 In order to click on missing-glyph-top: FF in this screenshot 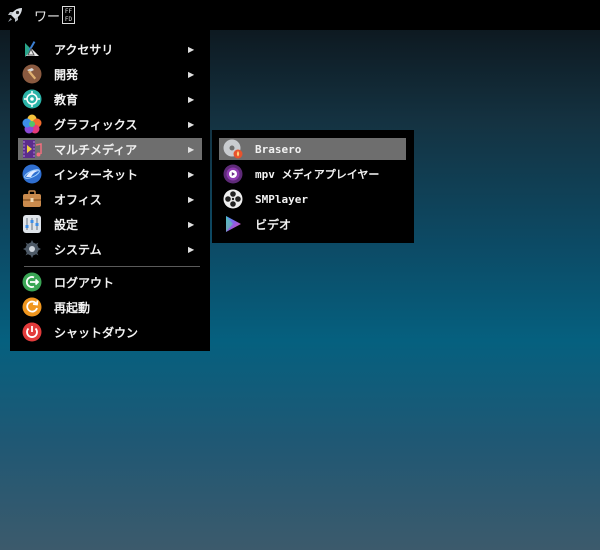, I will do `click(68, 11)`.